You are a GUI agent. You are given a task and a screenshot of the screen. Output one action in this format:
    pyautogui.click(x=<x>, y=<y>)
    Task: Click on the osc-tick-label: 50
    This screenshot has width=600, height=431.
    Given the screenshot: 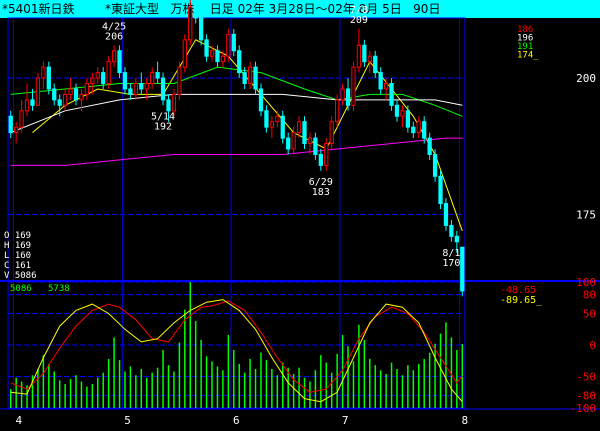 What is the action you would take?
    pyautogui.click(x=589, y=314)
    